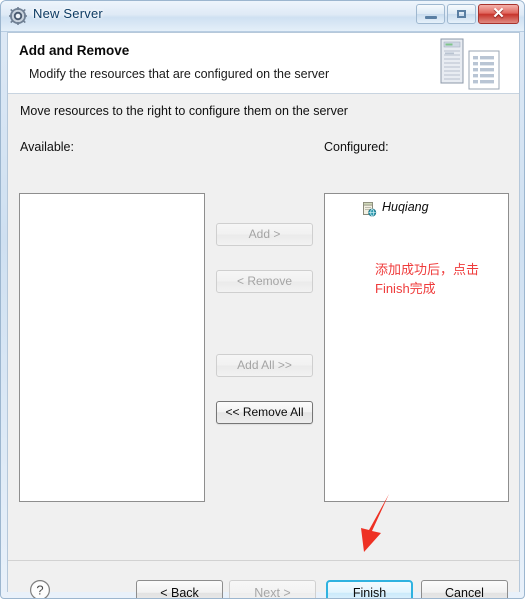 Image resolution: width=525 pixels, height=599 pixels. What do you see at coordinates (264, 281) in the screenshot?
I see `remove-button: < Remove` at bounding box center [264, 281].